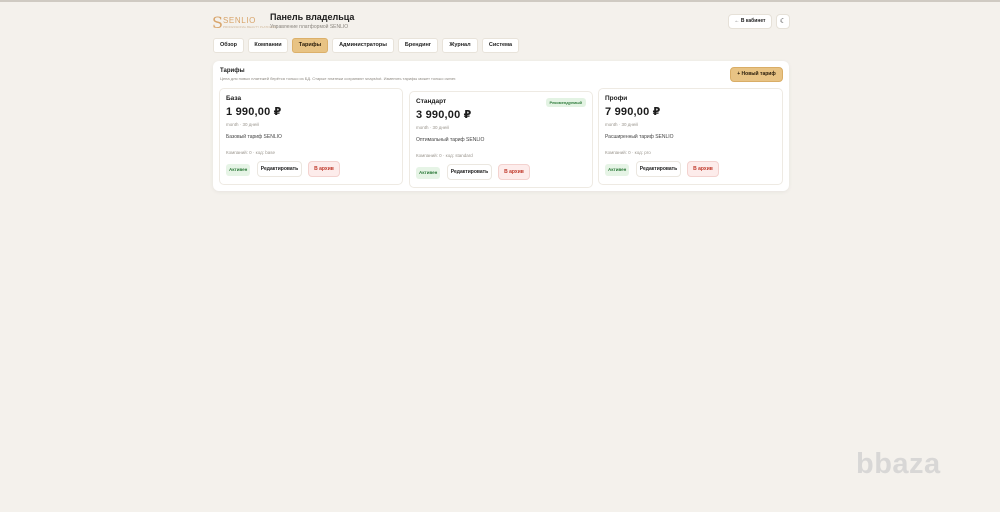 The height and width of the screenshot is (512, 1000). I want to click on brand-tagline: PROFESSIONAL BEAUTY PLATFORM, so click(249, 27).